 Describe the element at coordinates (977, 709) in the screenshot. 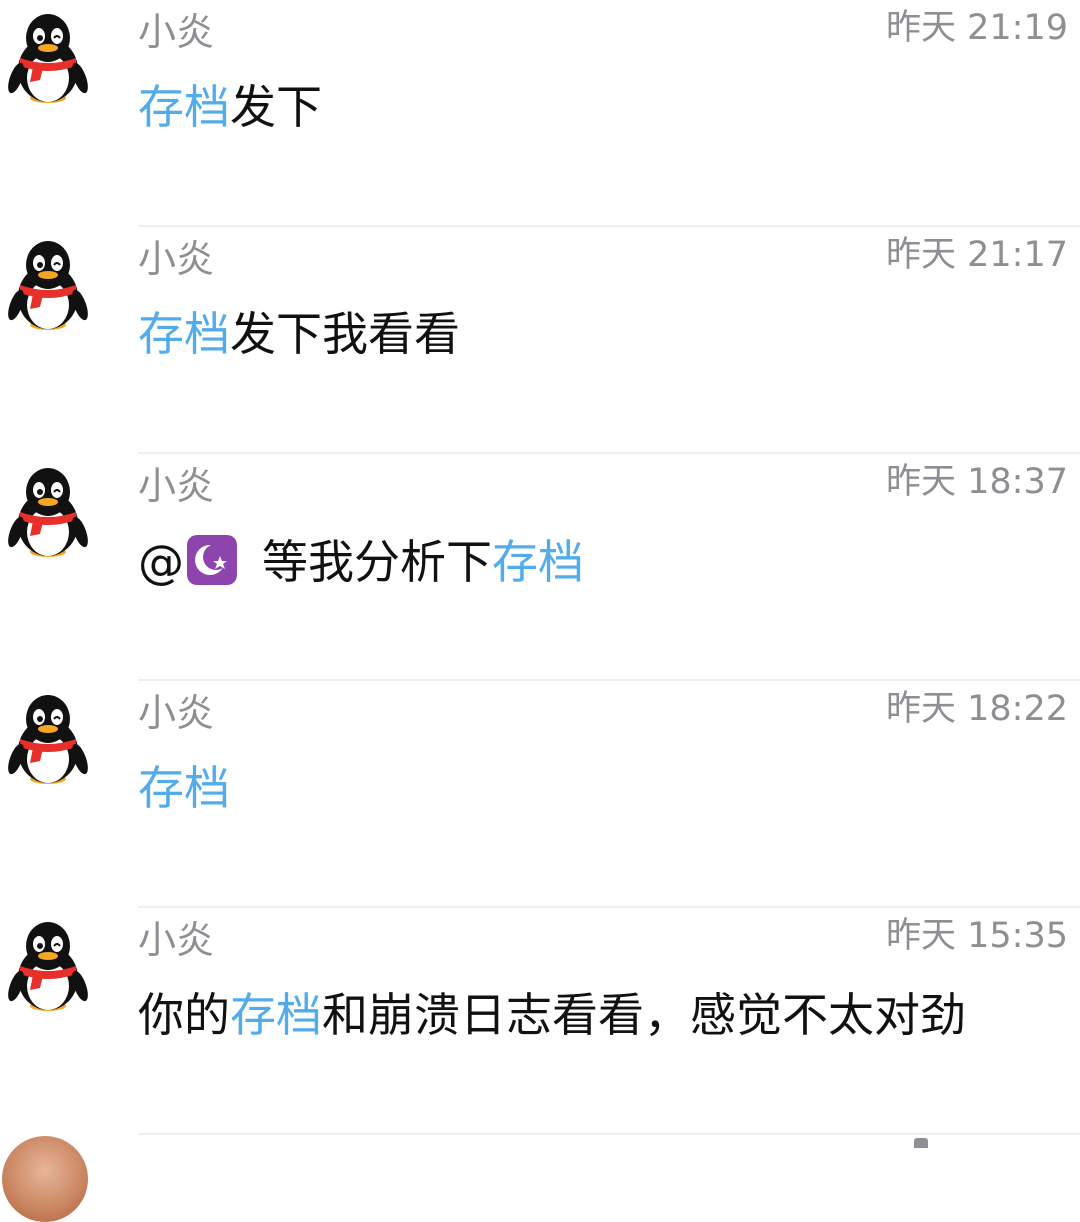

I see `message-time: 昨天 18:22` at that location.